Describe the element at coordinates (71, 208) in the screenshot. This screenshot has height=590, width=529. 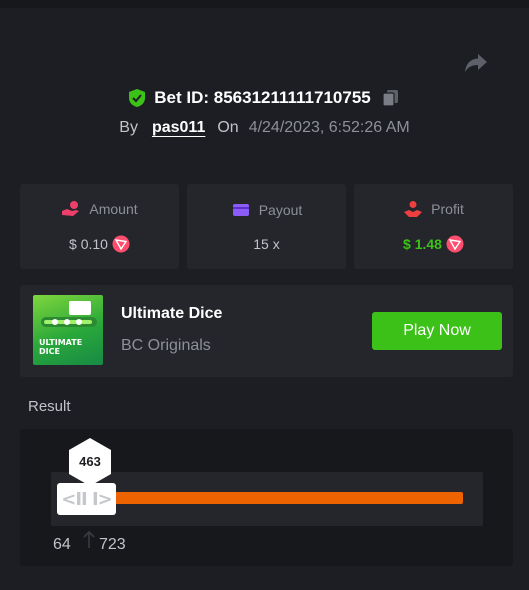
I see `hand-coin-icon` at that location.